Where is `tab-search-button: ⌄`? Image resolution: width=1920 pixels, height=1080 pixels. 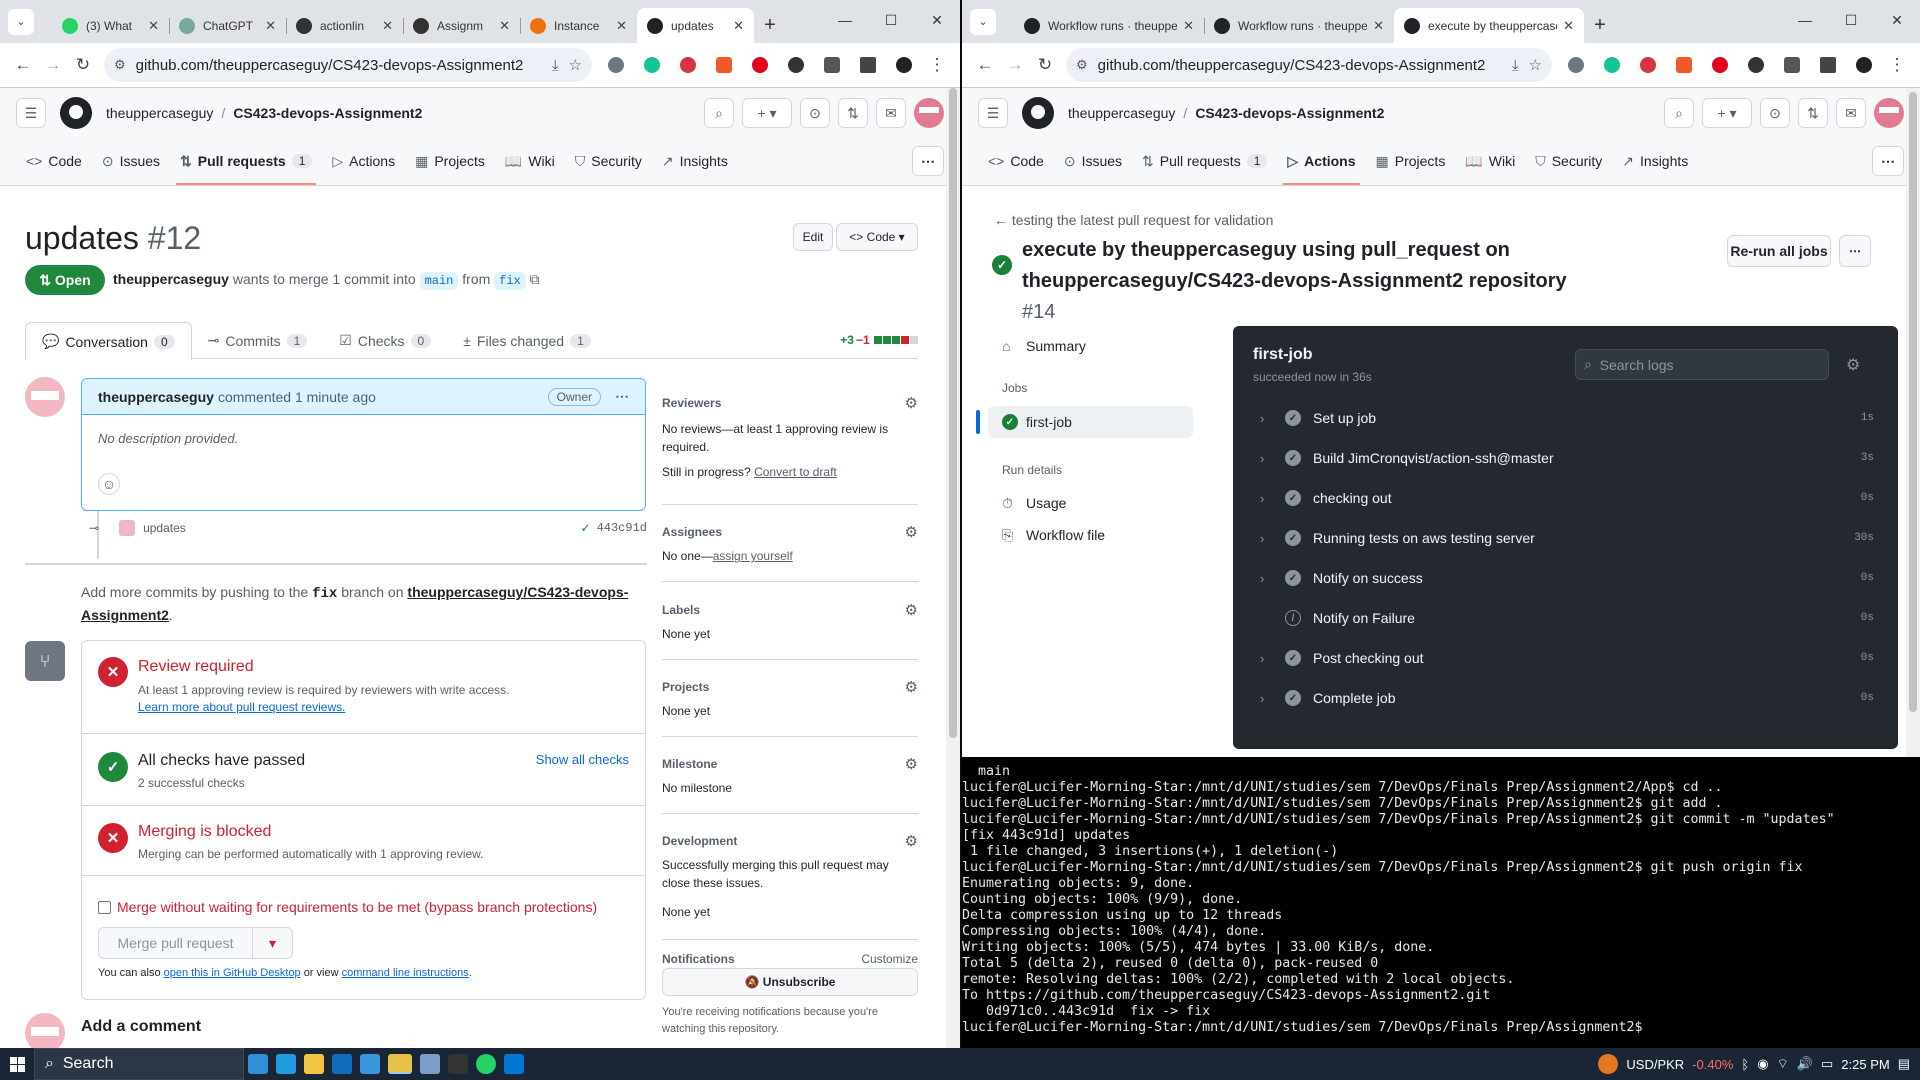
tab-search-button: ⌄ is located at coordinates (21, 22).